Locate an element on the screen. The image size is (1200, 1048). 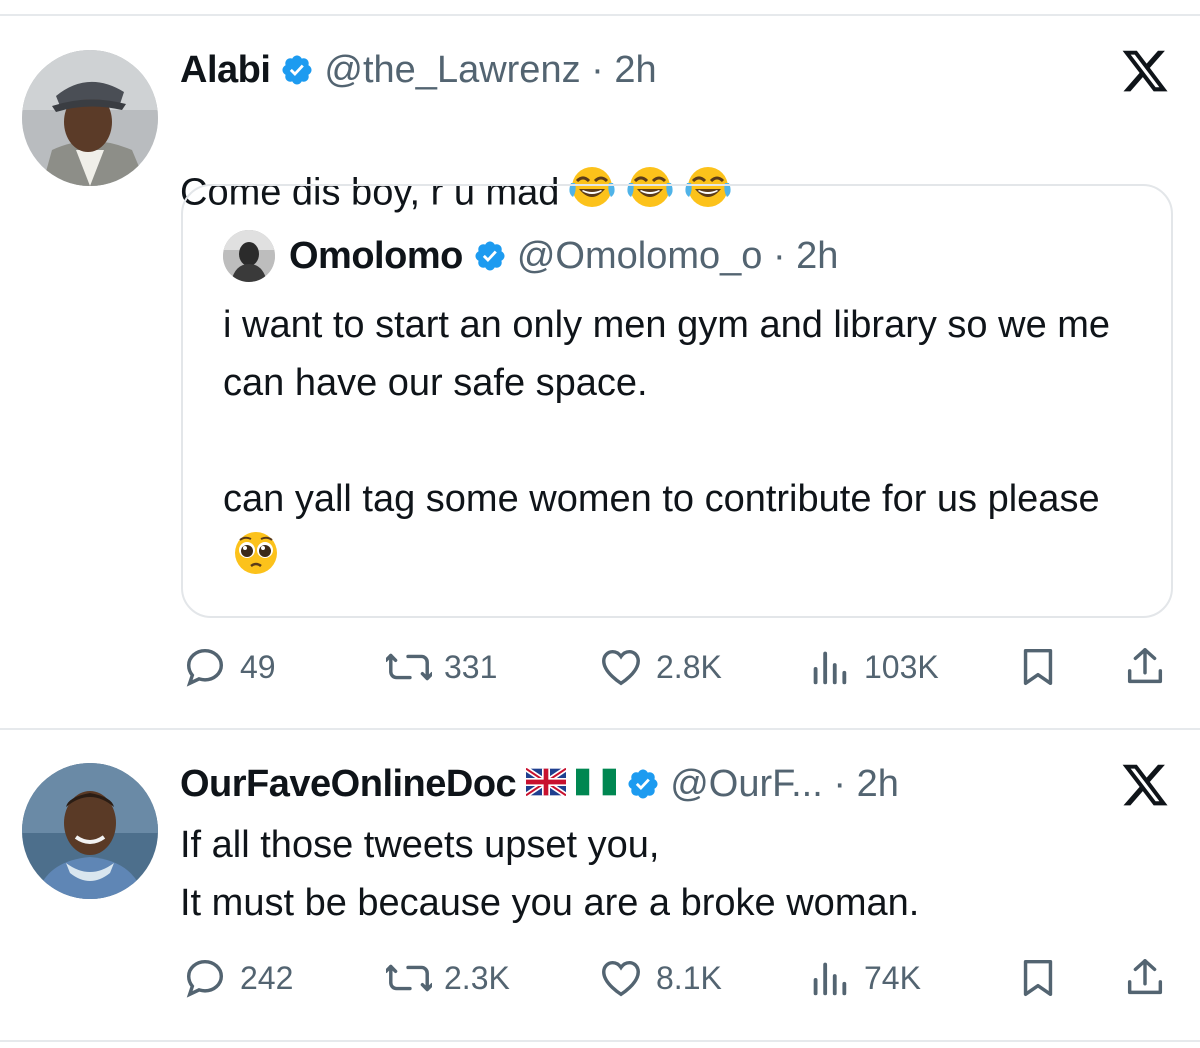
tweet-actions: 49 331 2.8K 103K is located at coordinates (600, 667).